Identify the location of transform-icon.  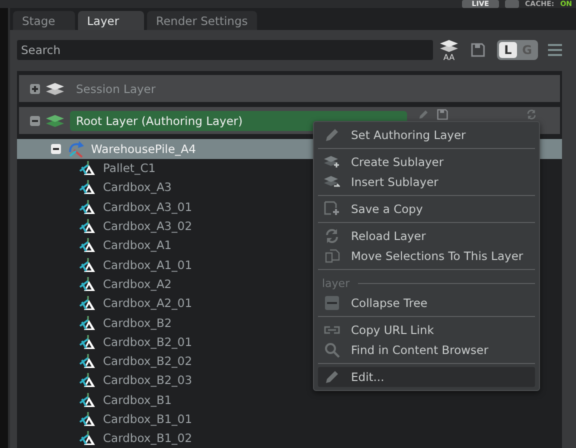
(76, 149).